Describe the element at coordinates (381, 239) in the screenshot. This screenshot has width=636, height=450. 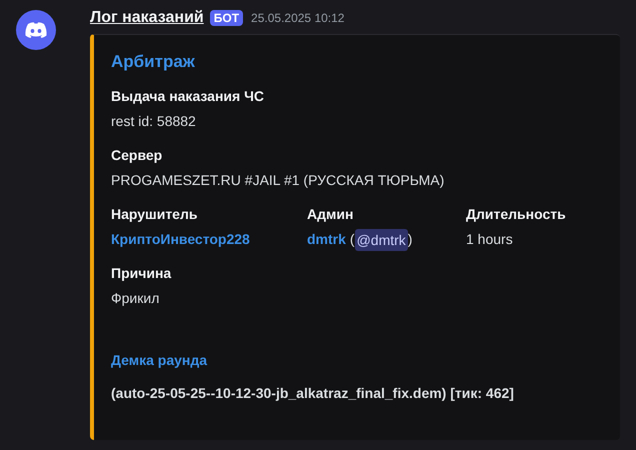
I see `user-mention: @dmtrk` at that location.